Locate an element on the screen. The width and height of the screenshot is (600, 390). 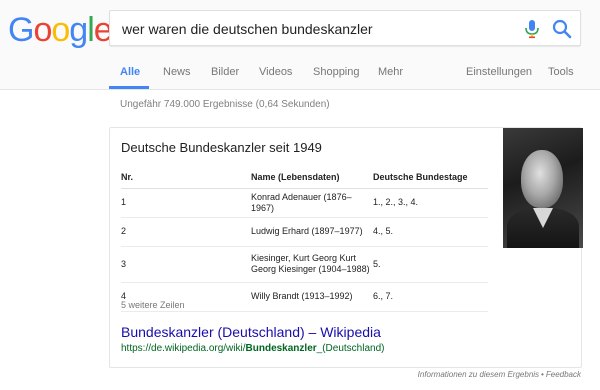
microphone-icon is located at coordinates (532, 29).